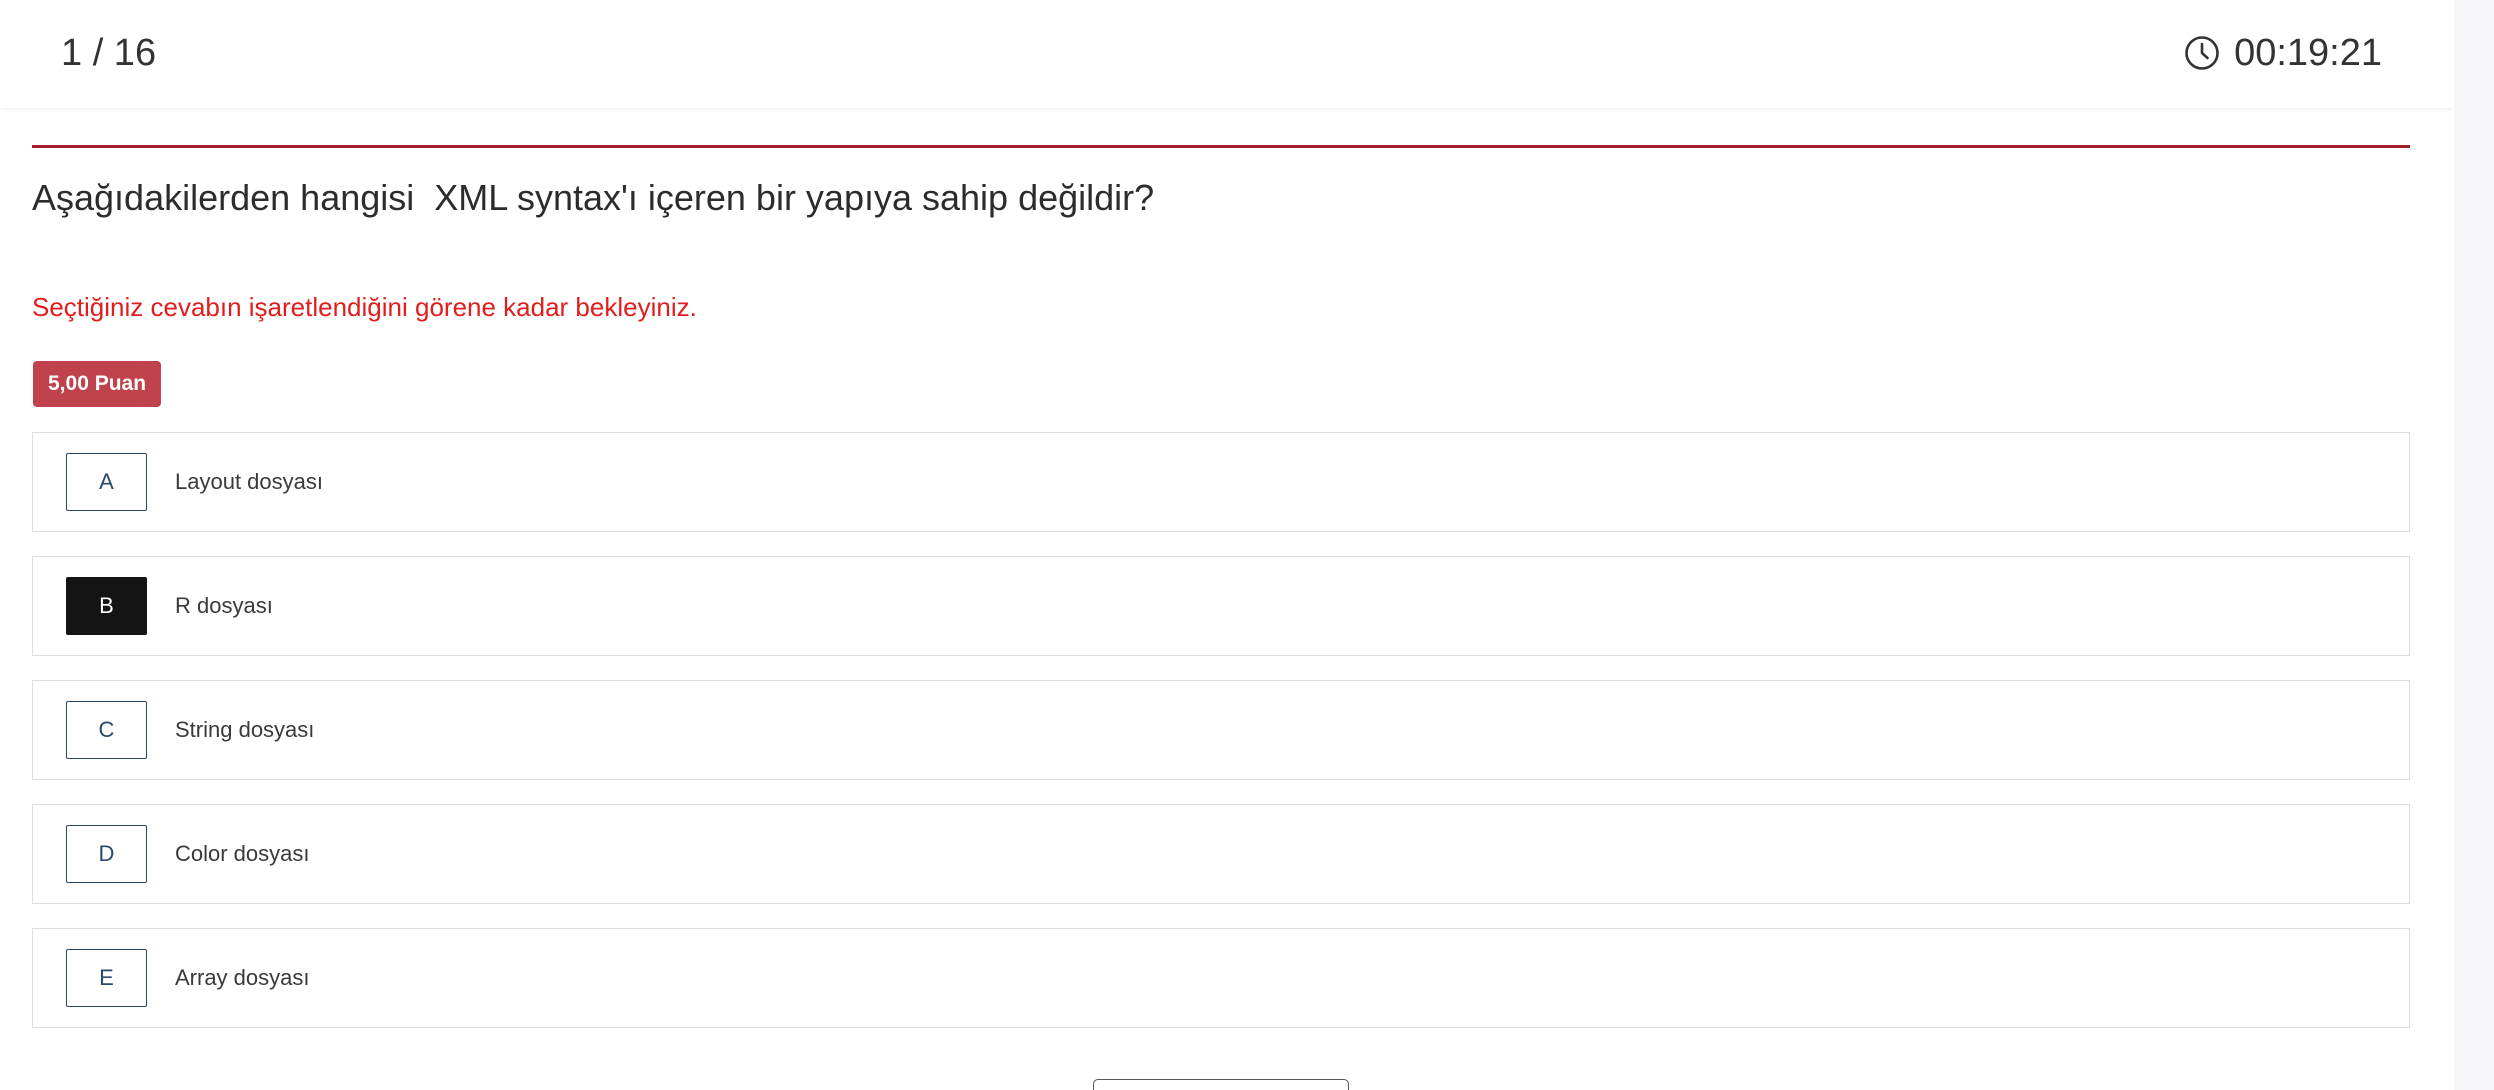 The height and width of the screenshot is (1090, 2494). What do you see at coordinates (245, 729) in the screenshot?
I see `option-c-text: String dosyası` at bounding box center [245, 729].